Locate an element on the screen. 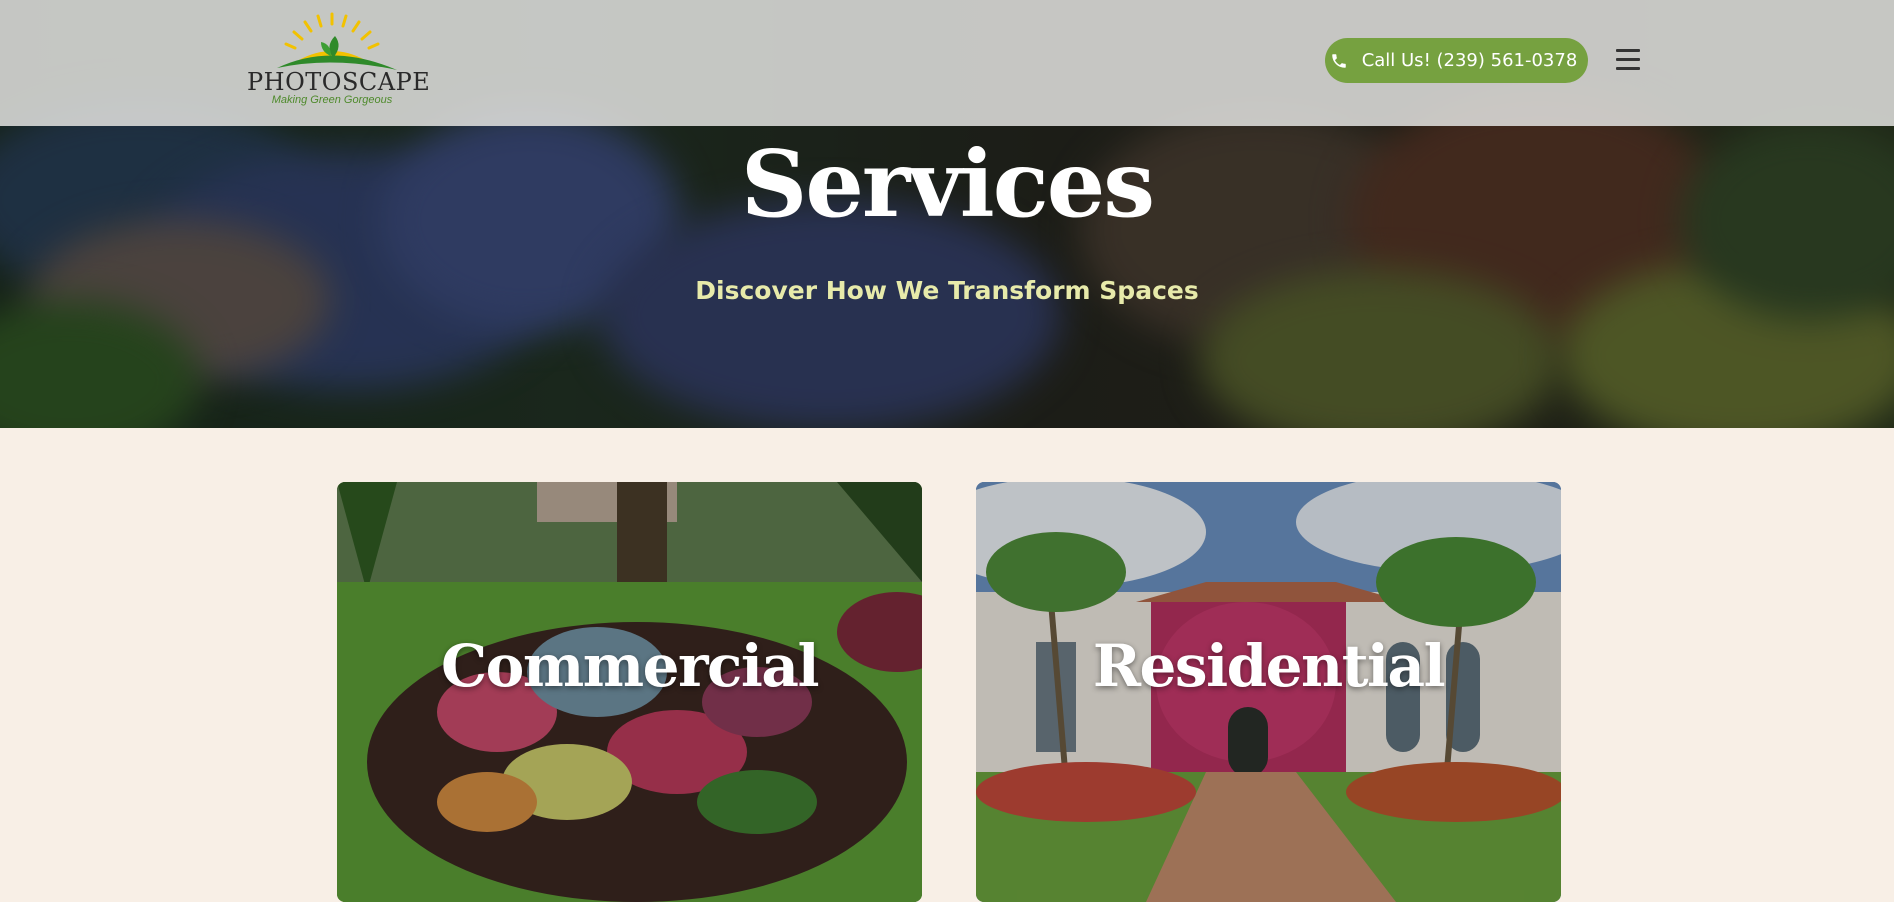  photoscape-logo: PHOTOSCAPE Making Green Gorgeous is located at coordinates (339, 60).